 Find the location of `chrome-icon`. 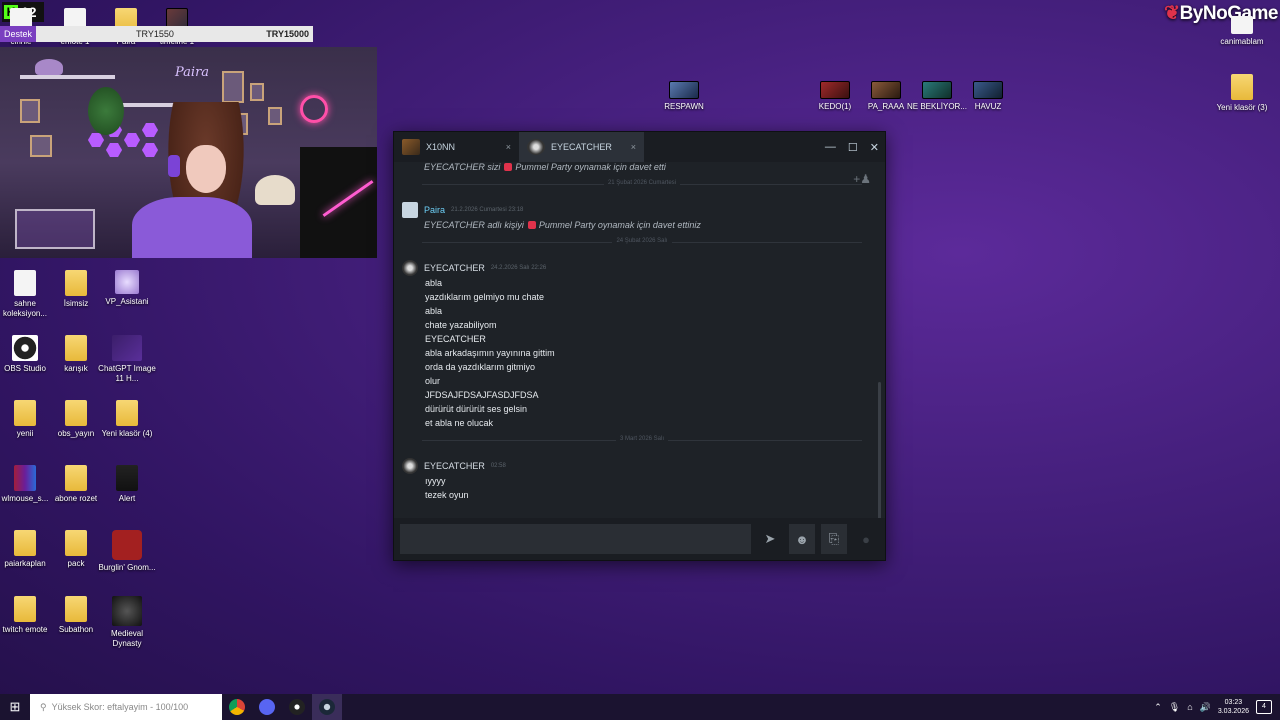

chrome-icon is located at coordinates (237, 707).